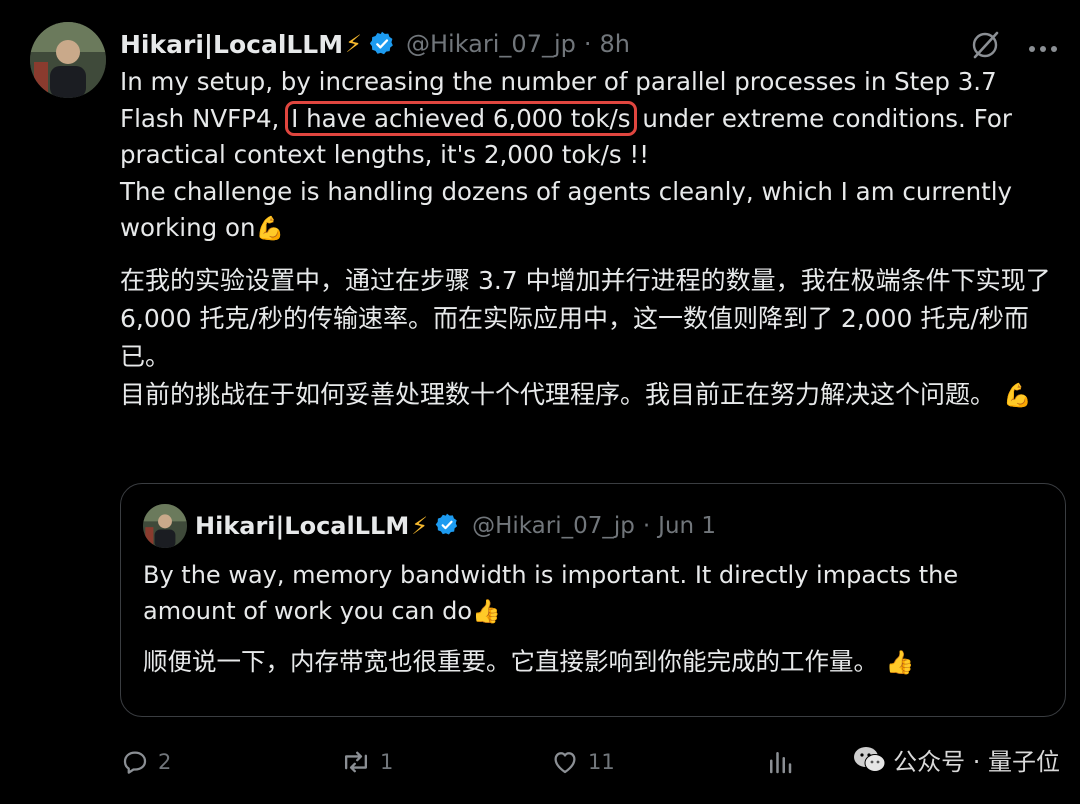 This screenshot has height=804, width=1080. What do you see at coordinates (445, 762) in the screenshot?
I see `retweet-button: 1` at bounding box center [445, 762].